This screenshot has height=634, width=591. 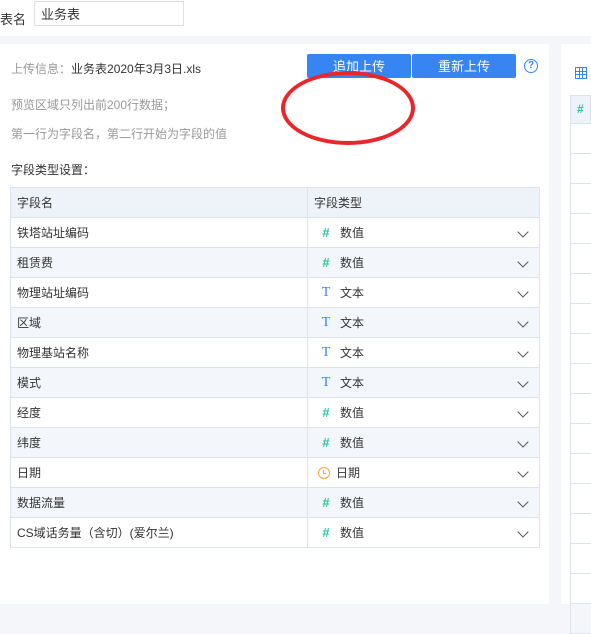 I want to click on field-name-cell: CS域话务量（含切）(爱尔兰), so click(x=159, y=532).